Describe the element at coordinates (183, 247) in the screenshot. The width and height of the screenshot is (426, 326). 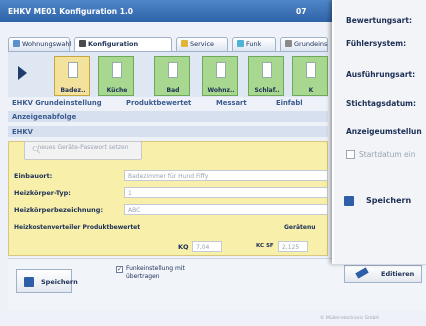
I see `kq-label: KQ` at that location.